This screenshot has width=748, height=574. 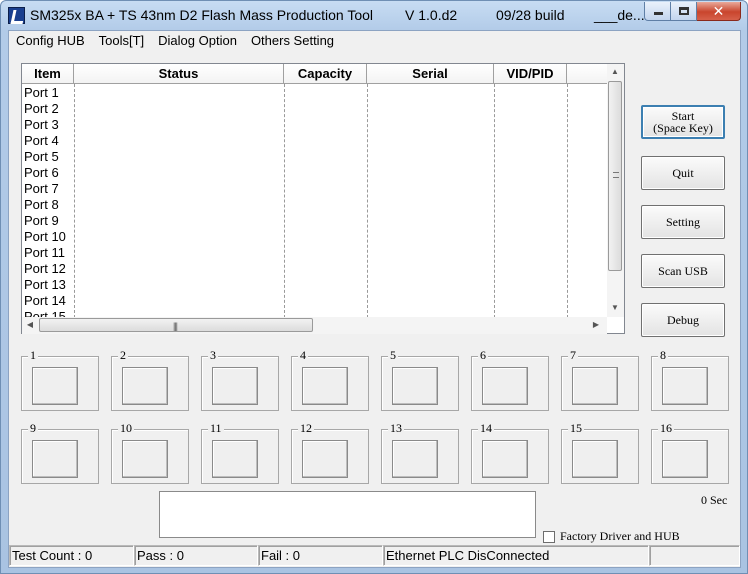 I want to click on port-slot-4: 4, so click(x=330, y=380).